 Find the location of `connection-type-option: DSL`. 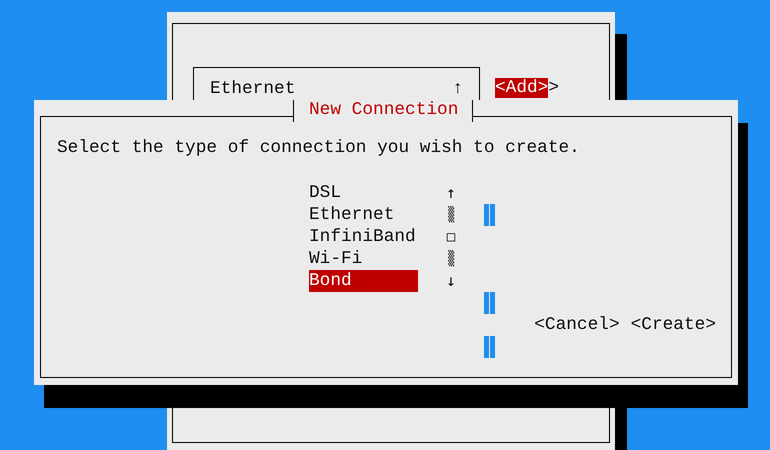

connection-type-option: DSL is located at coordinates (363, 193).